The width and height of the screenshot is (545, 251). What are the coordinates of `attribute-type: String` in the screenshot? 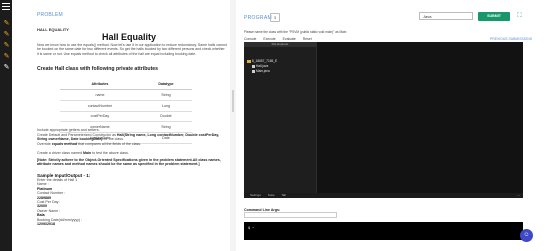 It's located at (165, 95).